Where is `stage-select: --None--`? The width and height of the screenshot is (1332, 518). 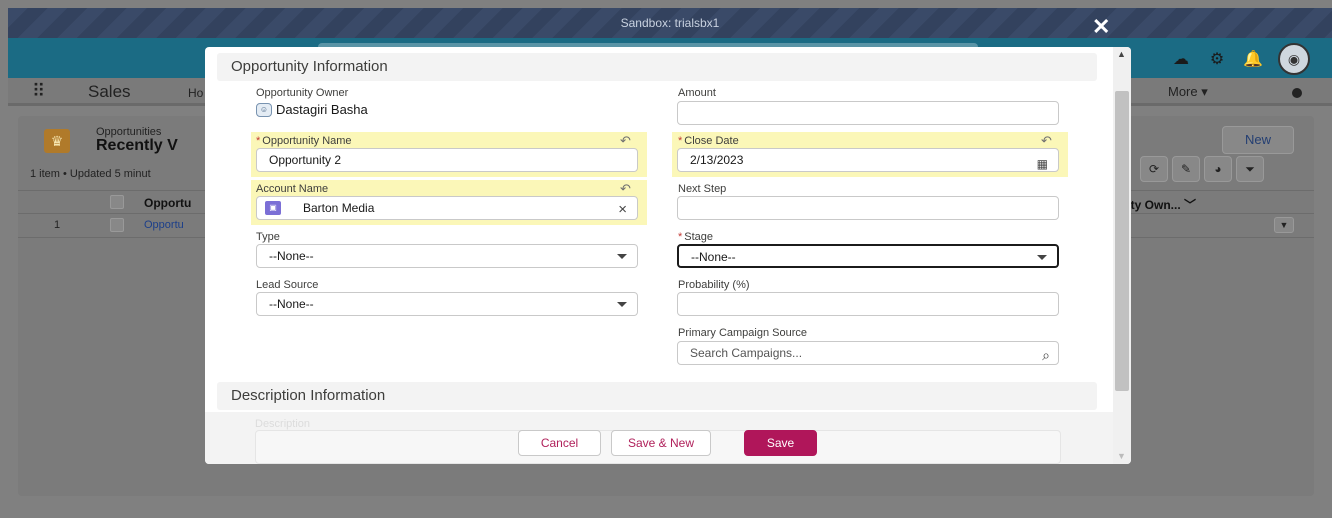
stage-select: --None-- is located at coordinates (868, 256).